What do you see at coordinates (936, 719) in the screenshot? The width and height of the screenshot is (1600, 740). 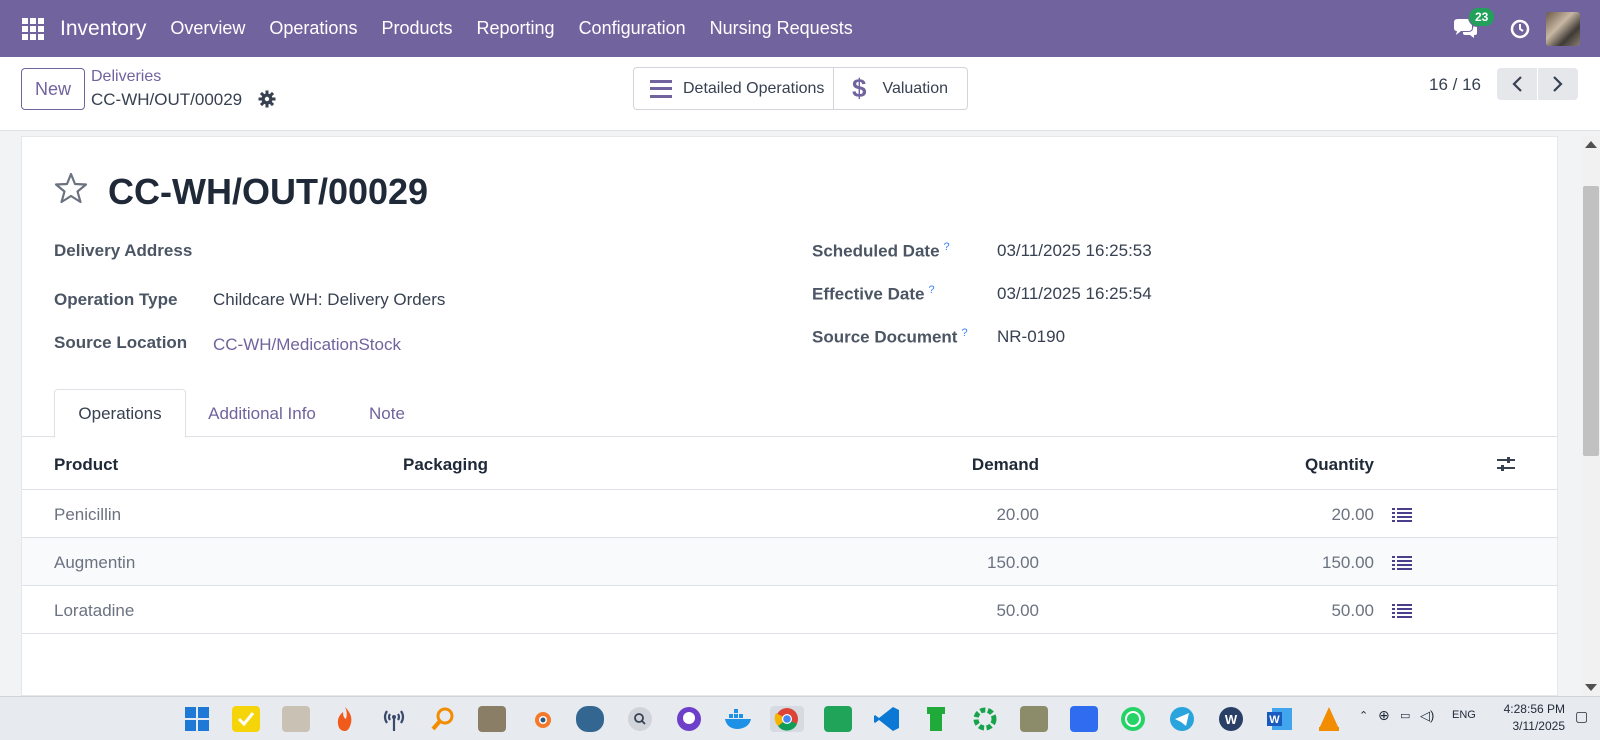 I see `pipe-icon` at bounding box center [936, 719].